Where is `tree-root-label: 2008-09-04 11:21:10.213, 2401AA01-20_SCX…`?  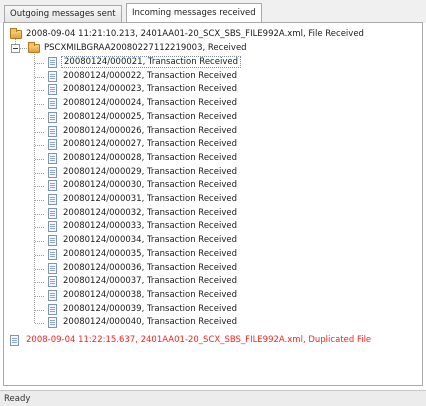
tree-root-label: 2008-09-04 11:21:10.213, 2401AA01-20_SCX… is located at coordinates (195, 34).